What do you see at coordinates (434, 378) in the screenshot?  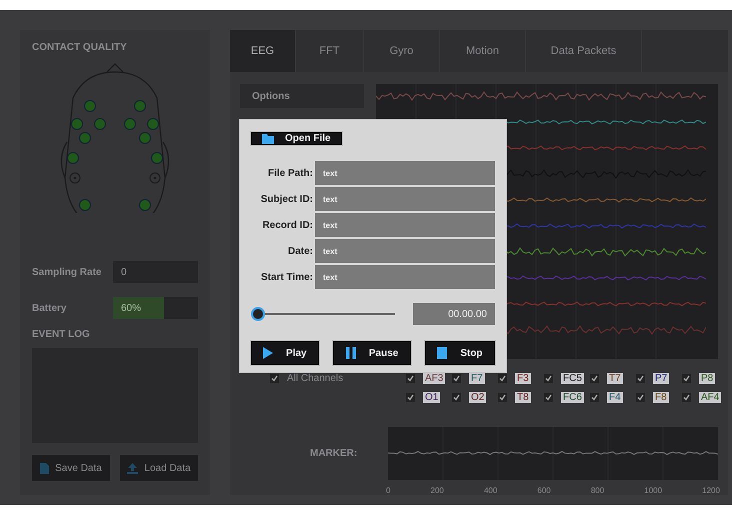 I see `channel-label: AF3` at bounding box center [434, 378].